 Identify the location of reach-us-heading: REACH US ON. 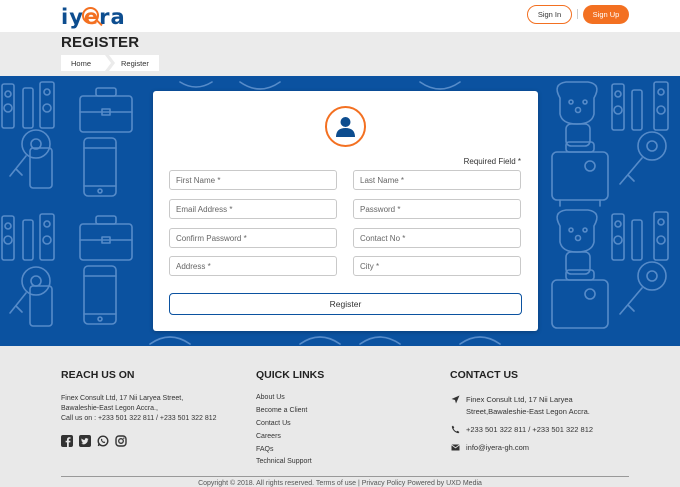
(98, 375).